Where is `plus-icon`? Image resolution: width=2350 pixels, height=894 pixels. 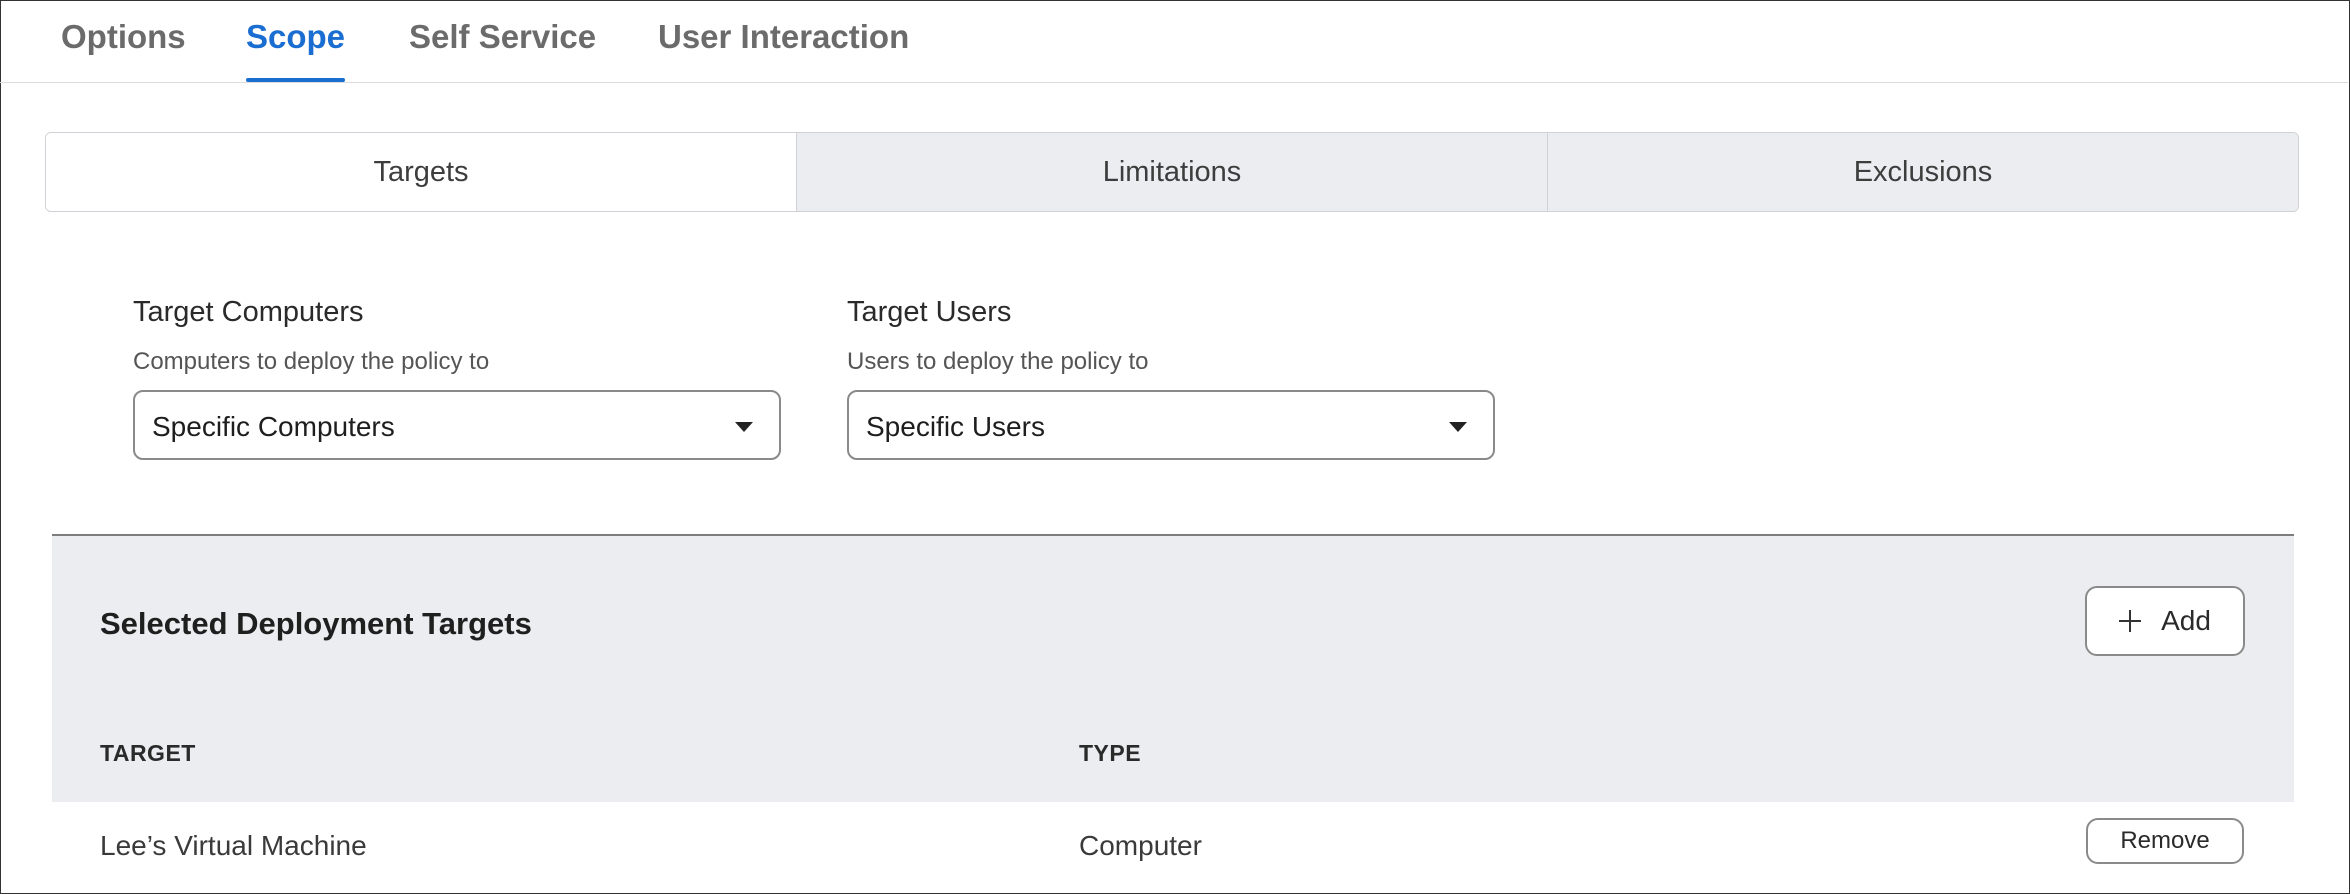
plus-icon is located at coordinates (2130, 621).